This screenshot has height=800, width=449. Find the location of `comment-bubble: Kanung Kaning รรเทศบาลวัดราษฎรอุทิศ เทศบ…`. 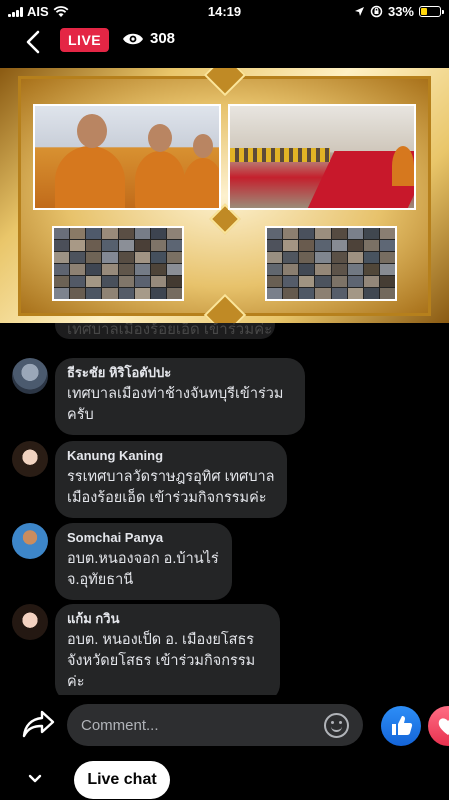

comment-bubble: Kanung Kaning รรเทศบาลวัดราษฎรอุทิศ เทศบ… is located at coordinates (171, 479).